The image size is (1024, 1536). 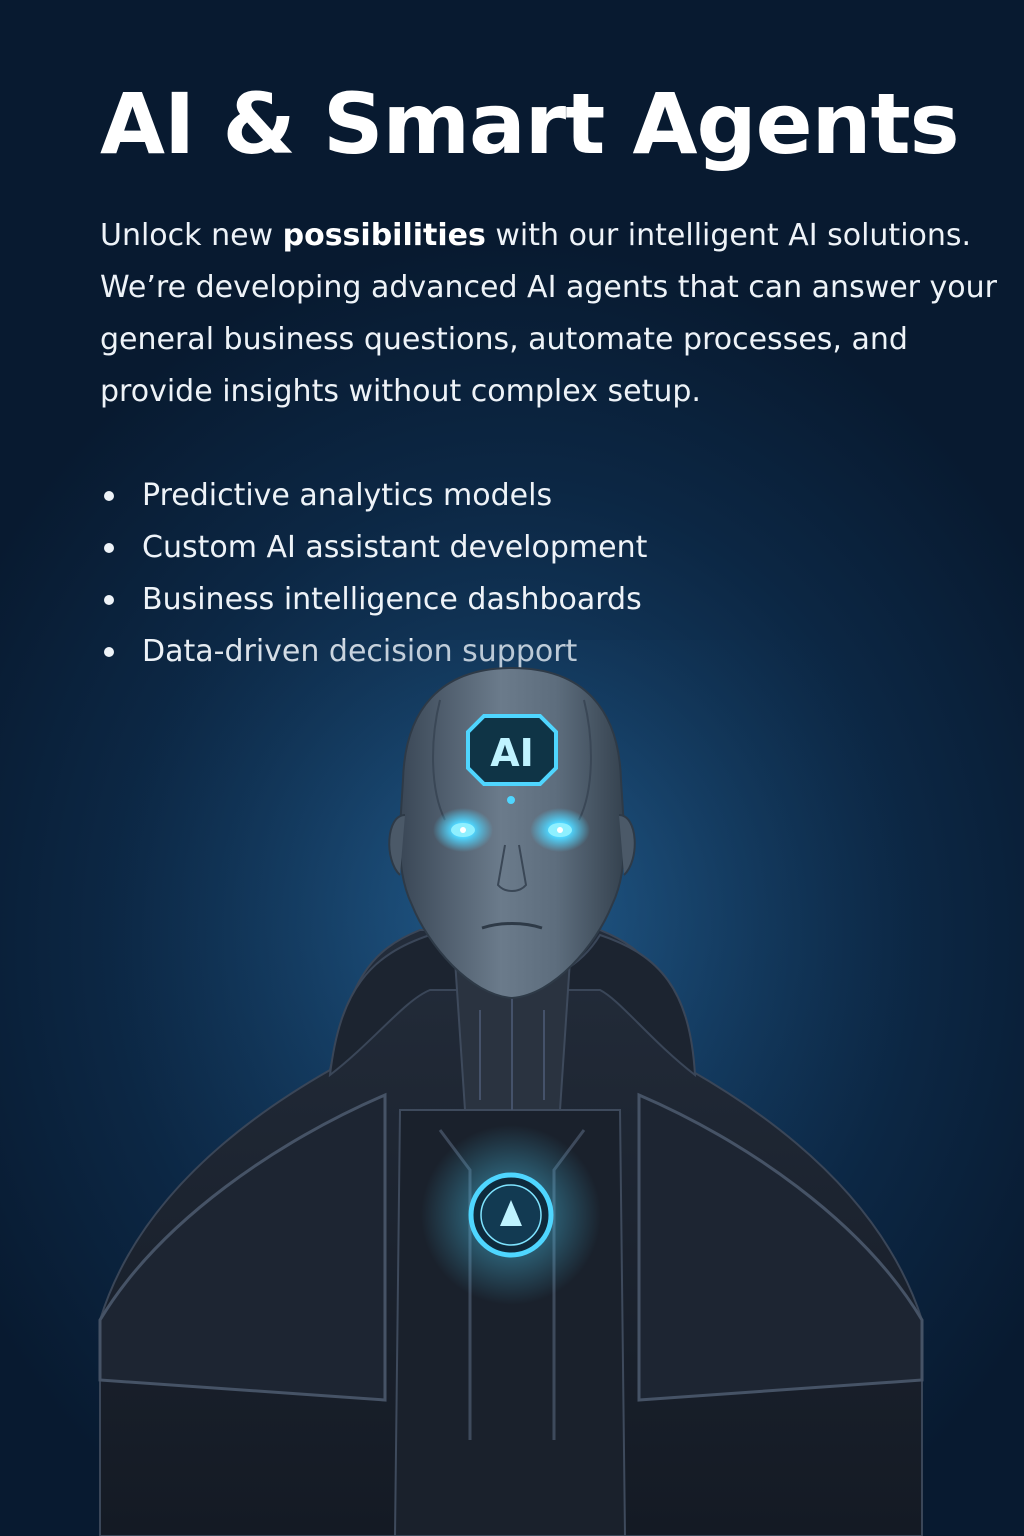 What do you see at coordinates (530, 124) in the screenshot?
I see `page-title: AI & Smart Agents` at bounding box center [530, 124].